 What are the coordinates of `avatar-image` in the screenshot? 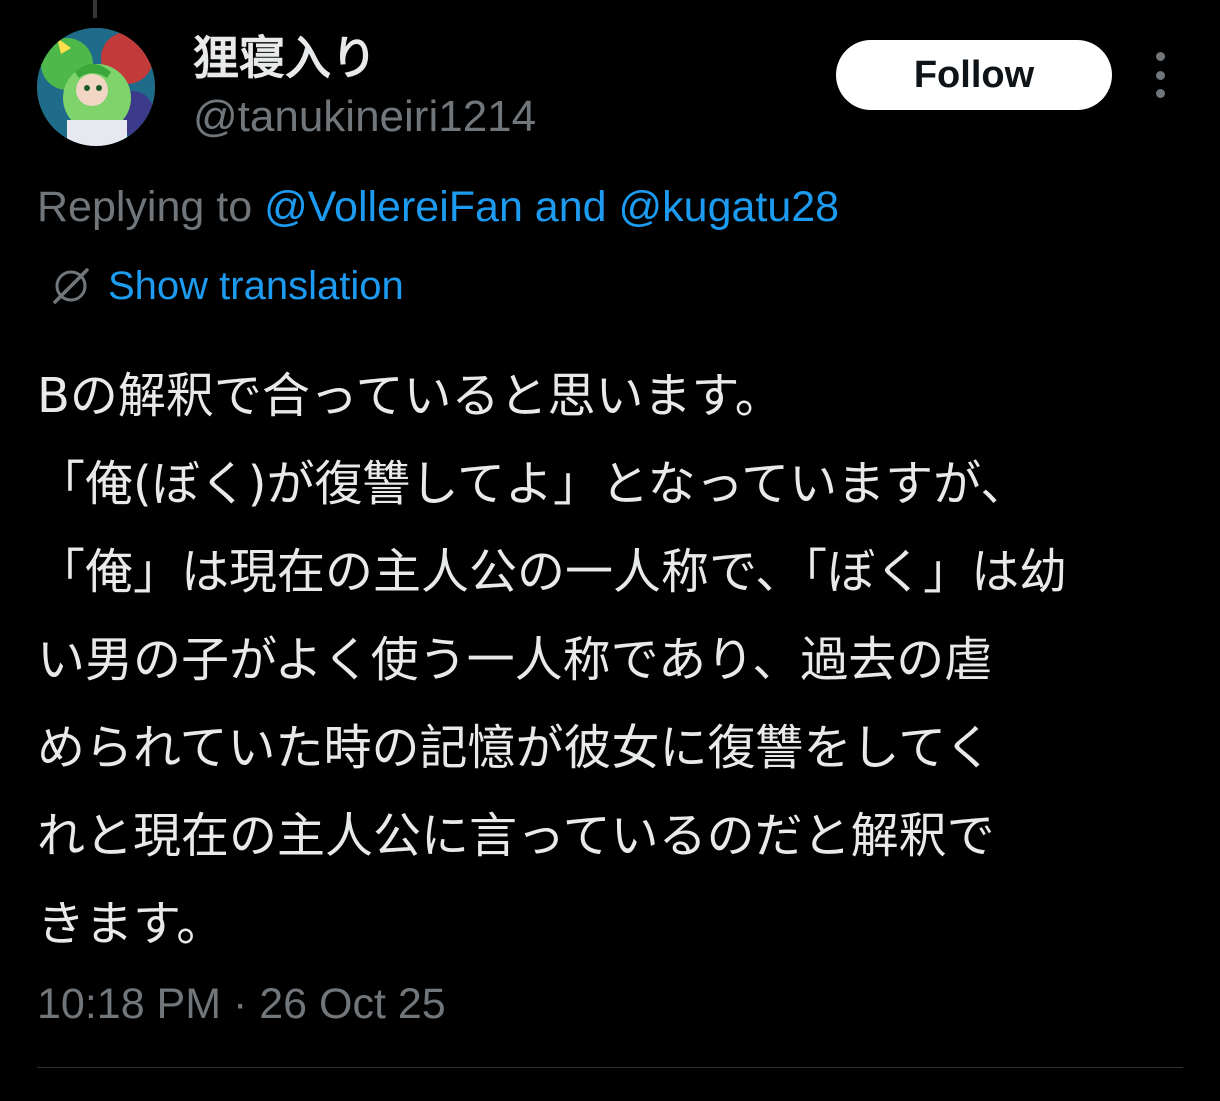 It's located at (96, 87).